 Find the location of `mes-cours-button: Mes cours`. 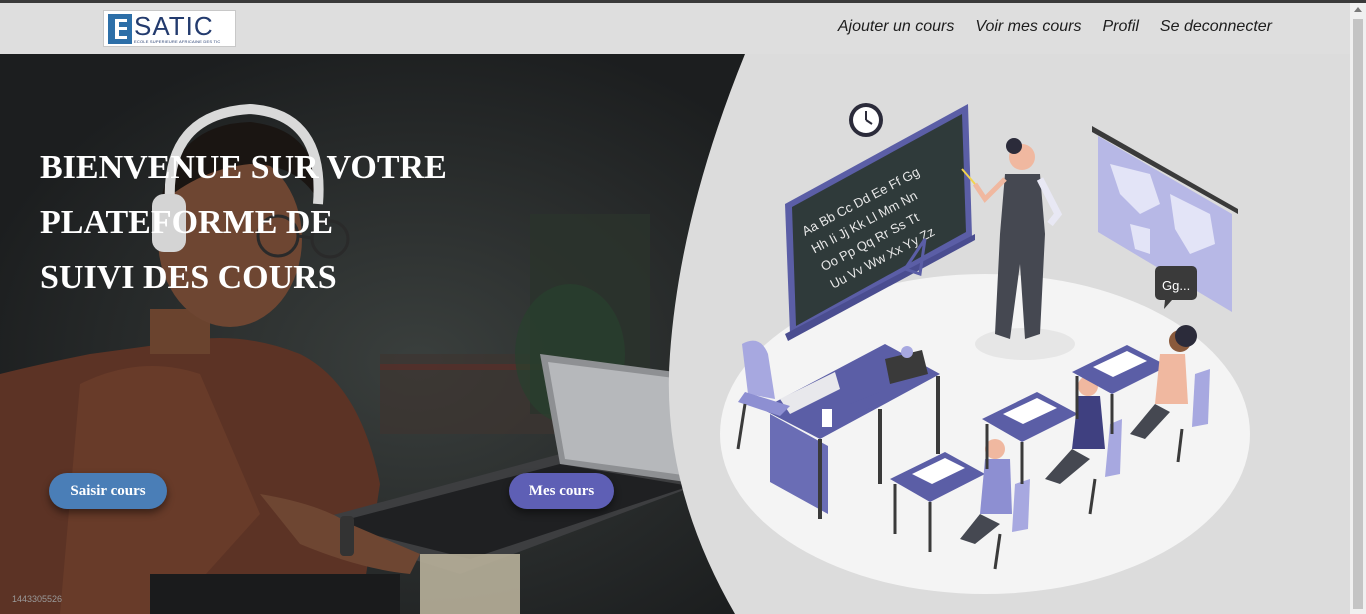

mes-cours-button: Mes cours is located at coordinates (561, 491).